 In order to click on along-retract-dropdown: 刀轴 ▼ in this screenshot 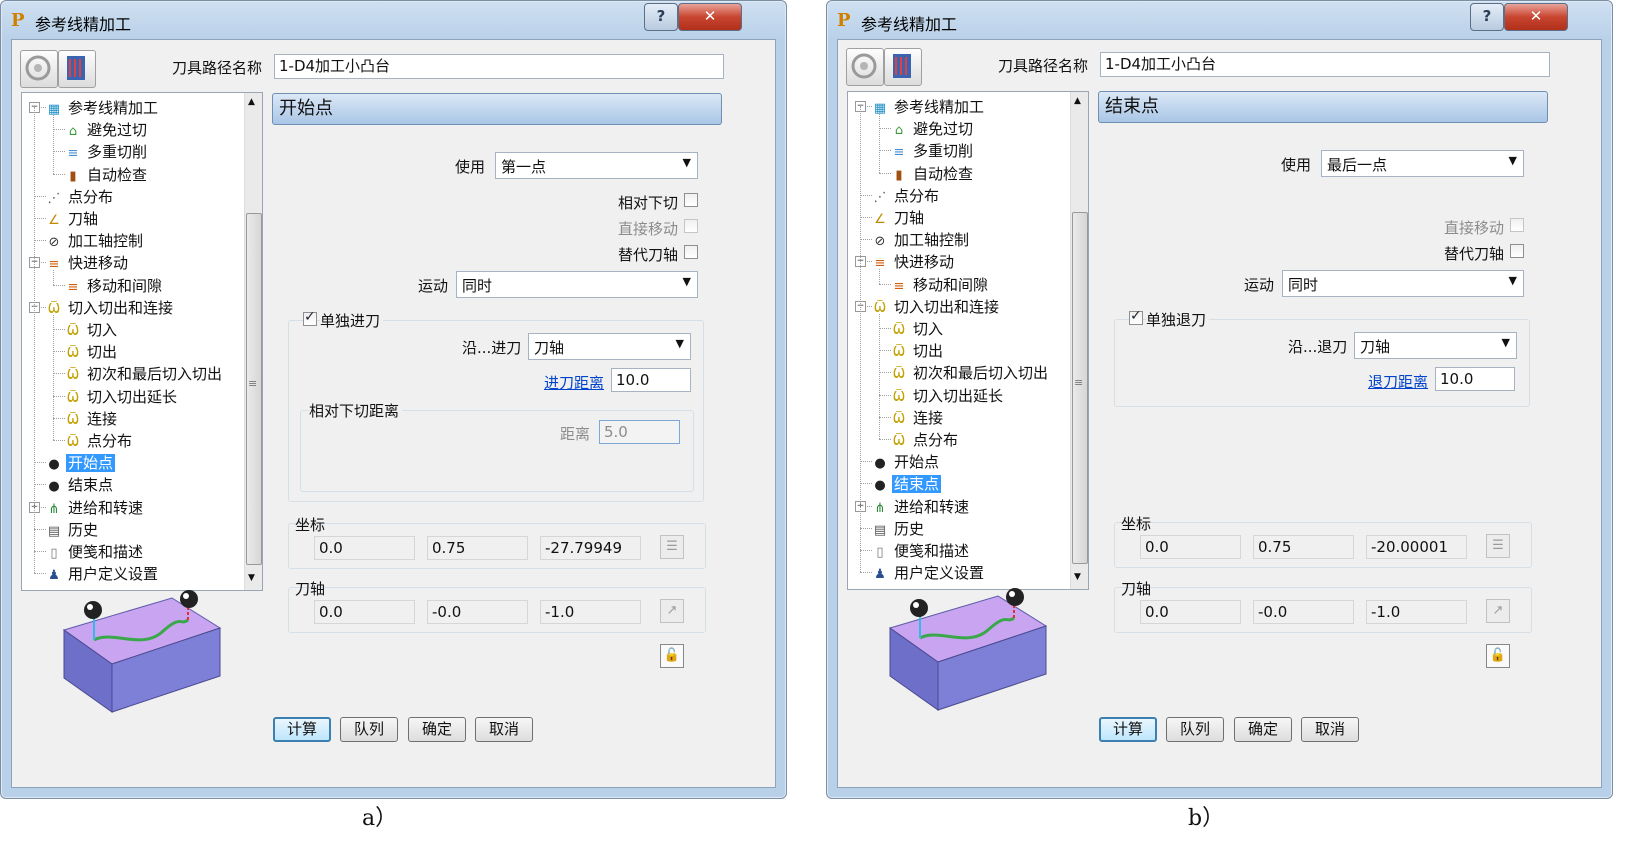, I will do `click(1435, 345)`.